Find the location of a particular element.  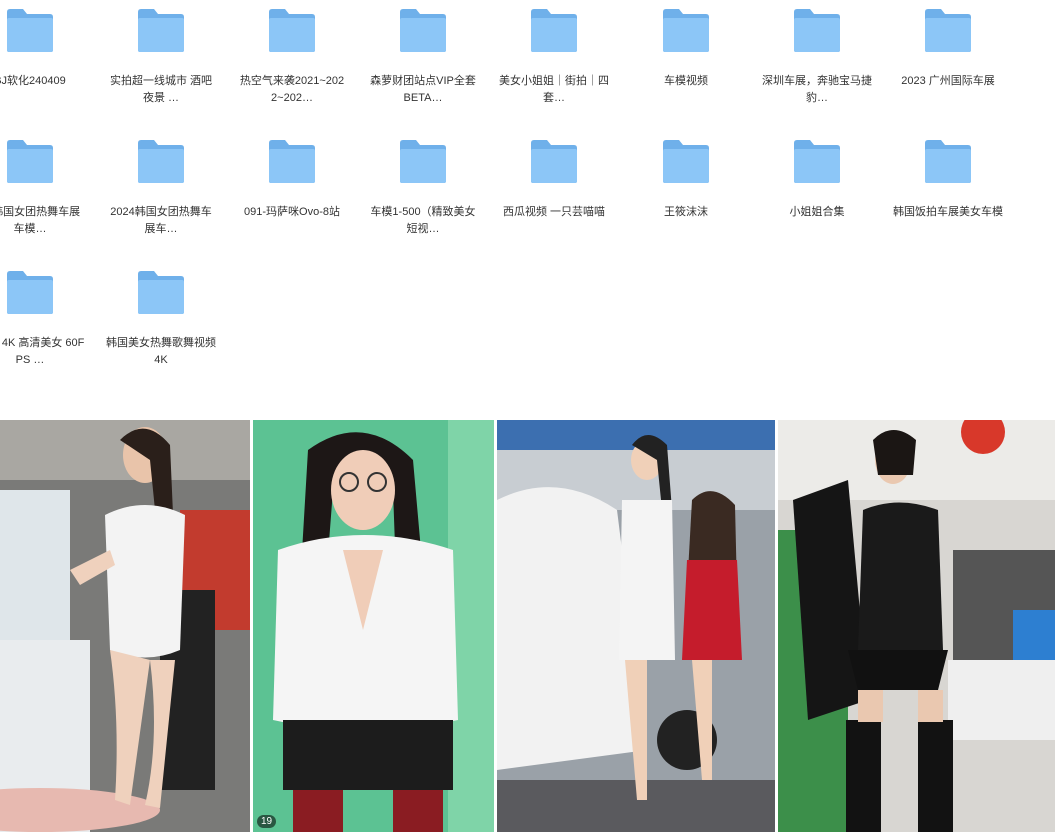

thumbnail-4-image is located at coordinates (916, 626).